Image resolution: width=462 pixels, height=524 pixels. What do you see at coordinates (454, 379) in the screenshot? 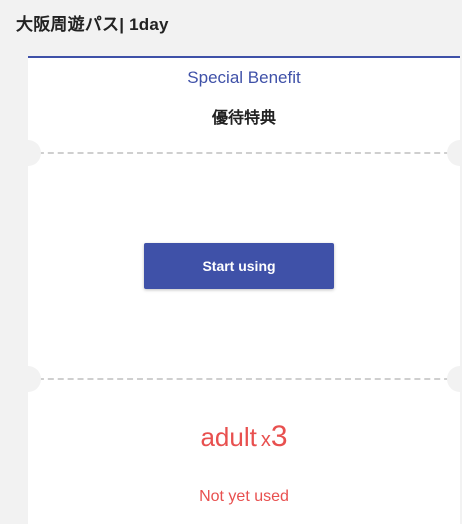
I see `ticket-notch-right-bottom` at bounding box center [454, 379].